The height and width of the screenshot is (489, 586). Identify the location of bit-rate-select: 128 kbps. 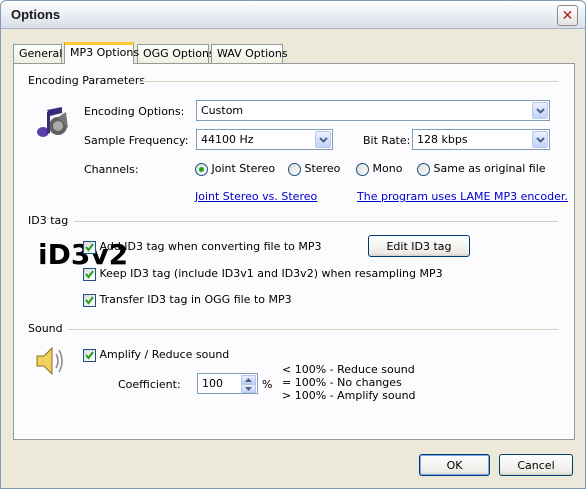
(481, 139).